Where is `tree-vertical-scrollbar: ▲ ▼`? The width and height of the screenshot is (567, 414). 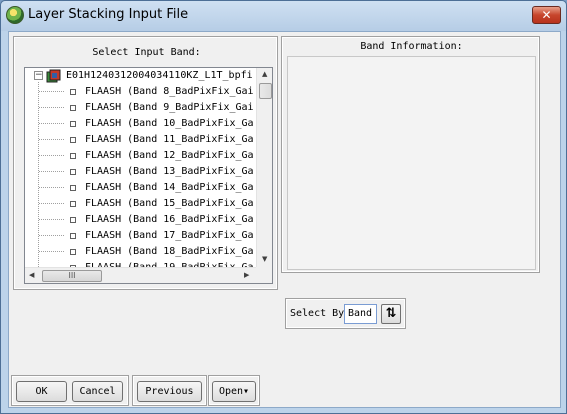 tree-vertical-scrollbar: ▲ ▼ is located at coordinates (264, 167).